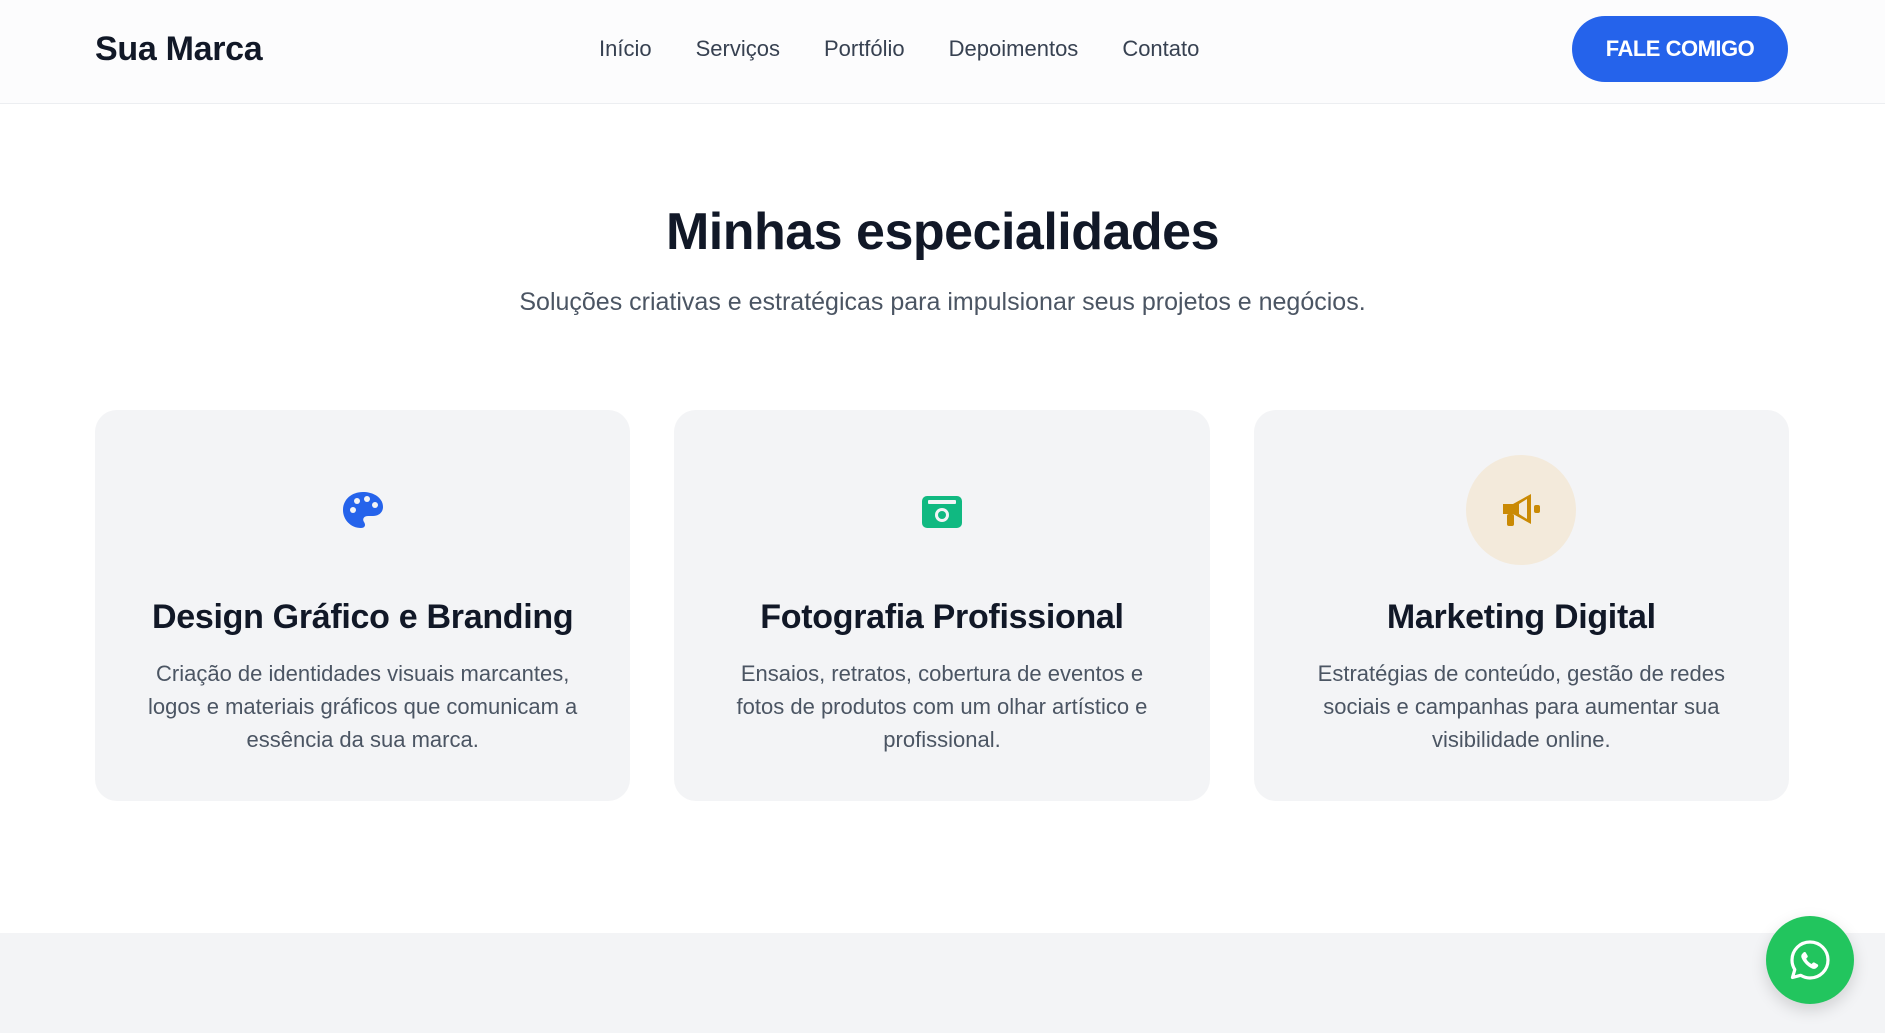 The width and height of the screenshot is (1885, 1033). I want to click on card-title: Marketing Digital, so click(1521, 617).